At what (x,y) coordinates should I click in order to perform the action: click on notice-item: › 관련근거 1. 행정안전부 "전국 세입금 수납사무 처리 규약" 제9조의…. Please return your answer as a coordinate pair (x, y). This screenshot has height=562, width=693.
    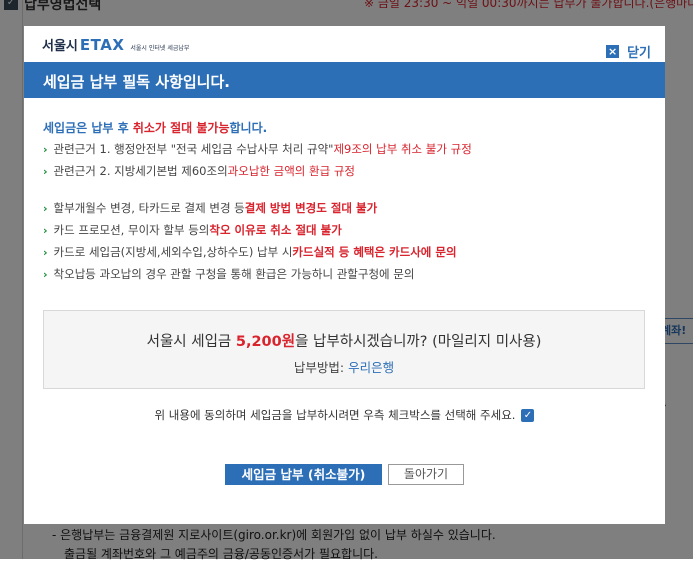
    Looking at the image, I should click on (257, 149).